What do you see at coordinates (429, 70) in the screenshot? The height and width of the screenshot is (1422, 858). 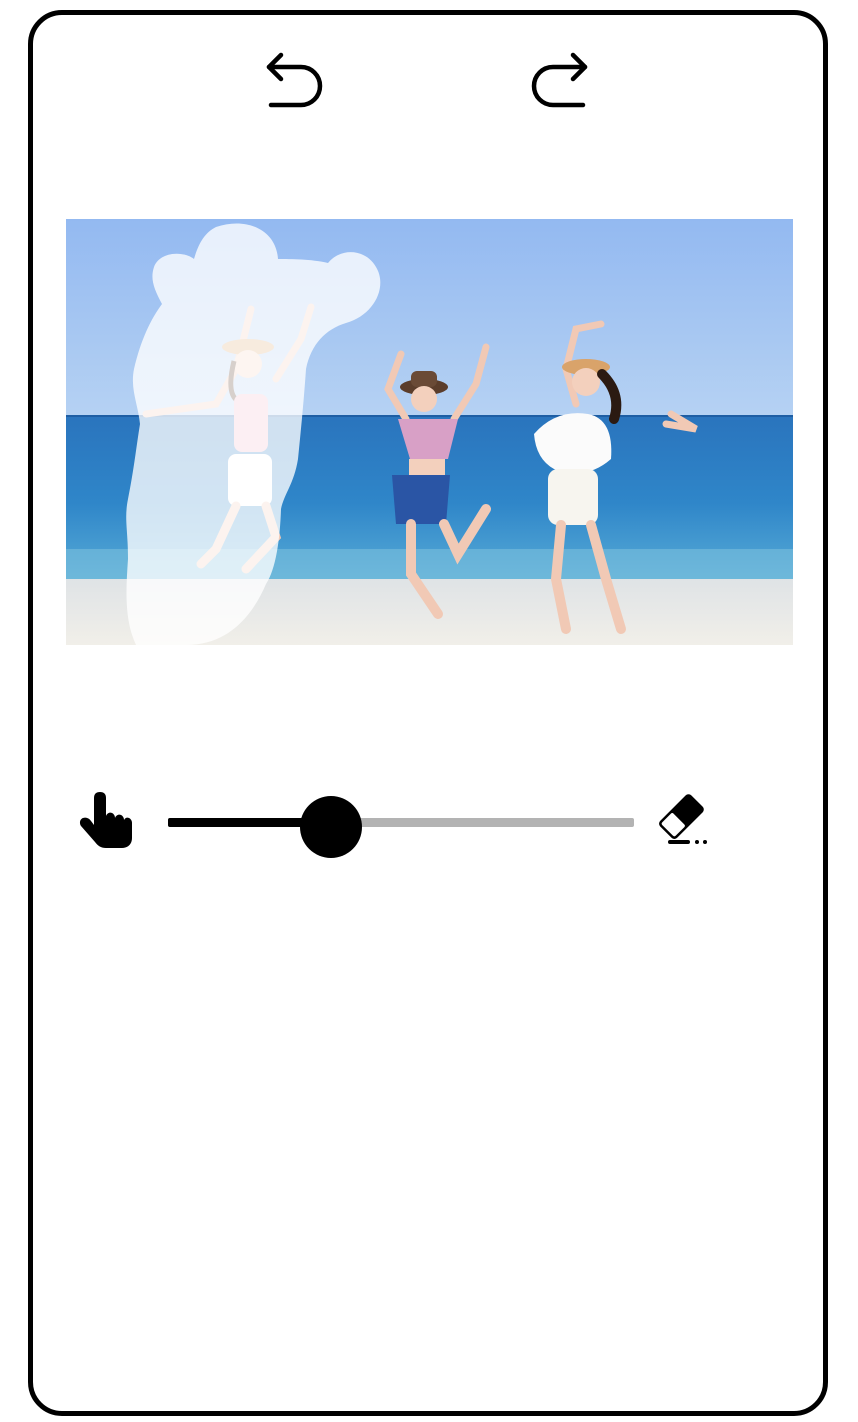 I see `top-toolbar` at bounding box center [429, 70].